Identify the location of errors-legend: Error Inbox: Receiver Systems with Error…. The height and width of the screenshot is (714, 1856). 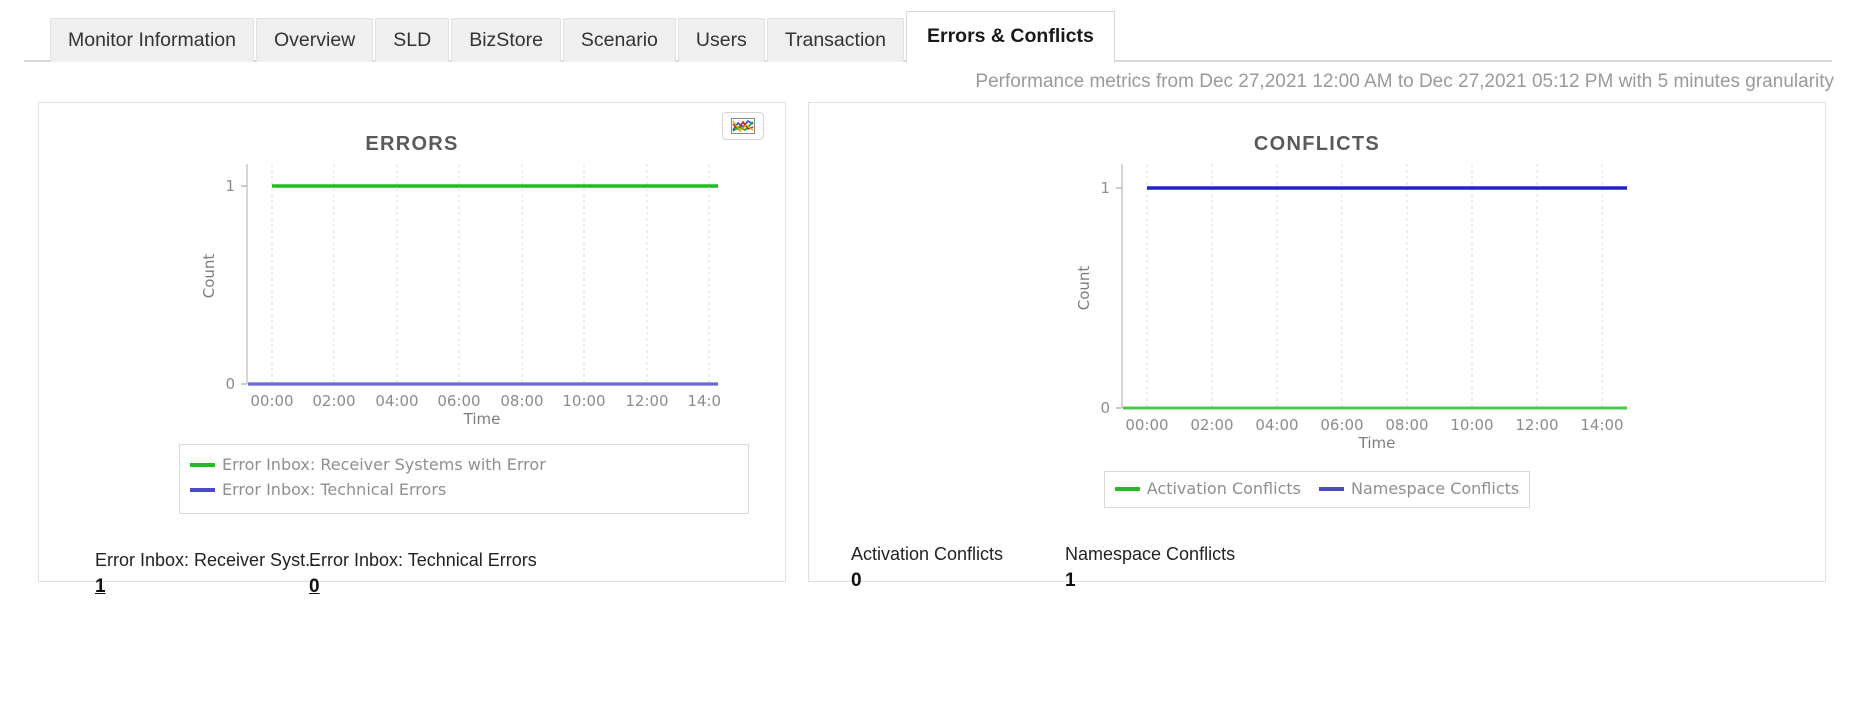
(464, 479).